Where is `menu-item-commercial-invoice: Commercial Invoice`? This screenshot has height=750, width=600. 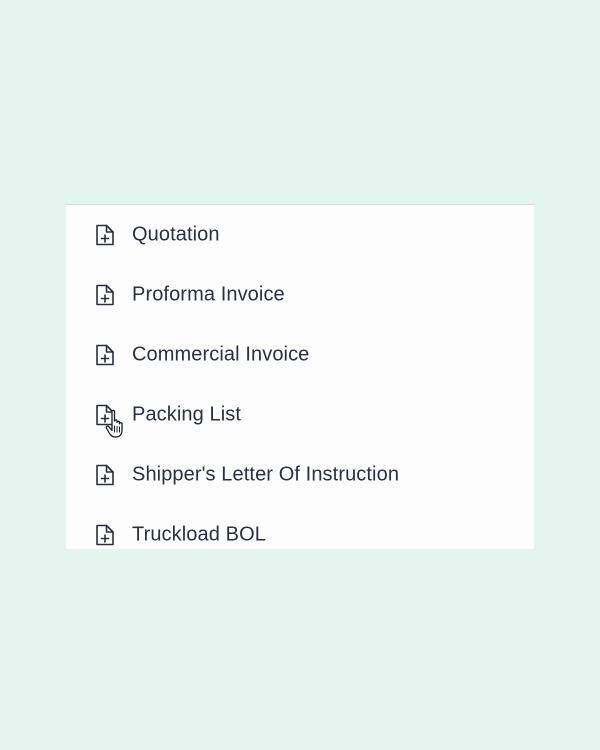 menu-item-commercial-invoice: Commercial Invoice is located at coordinates (300, 355).